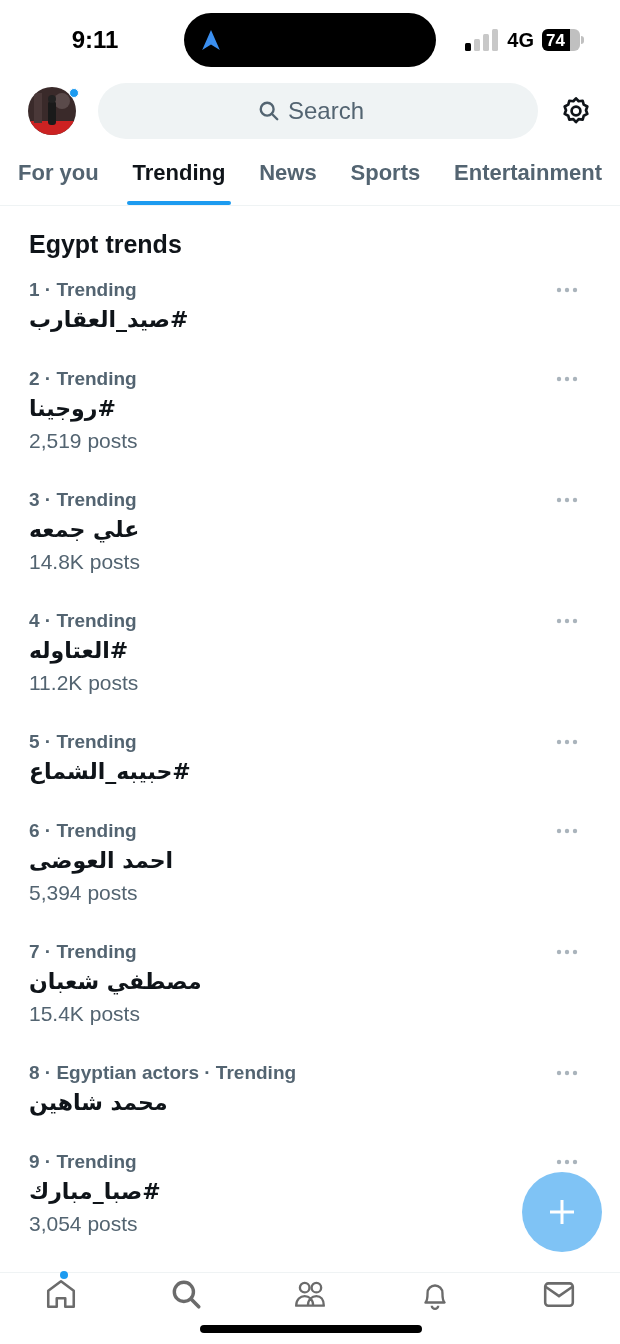 The width and height of the screenshot is (620, 1344). I want to click on trend-category: 6 · Trending, so click(83, 831).